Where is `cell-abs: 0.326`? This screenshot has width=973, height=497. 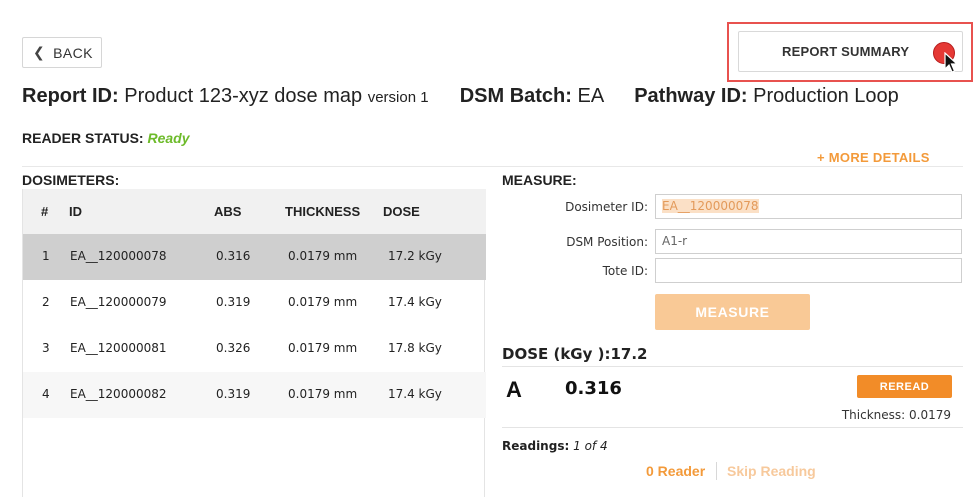
cell-abs: 0.326 is located at coordinates (233, 348).